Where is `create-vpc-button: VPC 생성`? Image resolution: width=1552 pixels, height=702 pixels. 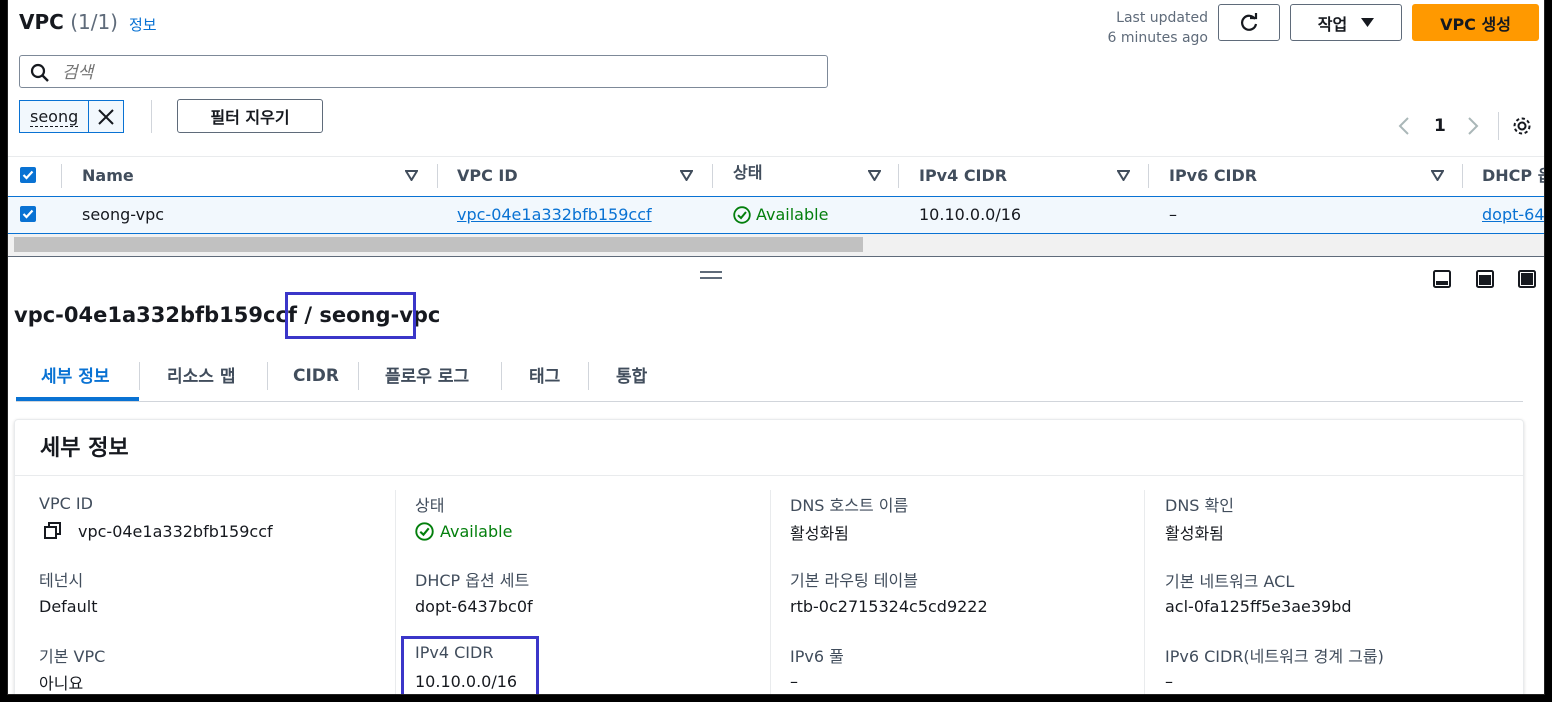
create-vpc-button: VPC 생성 is located at coordinates (1475, 22).